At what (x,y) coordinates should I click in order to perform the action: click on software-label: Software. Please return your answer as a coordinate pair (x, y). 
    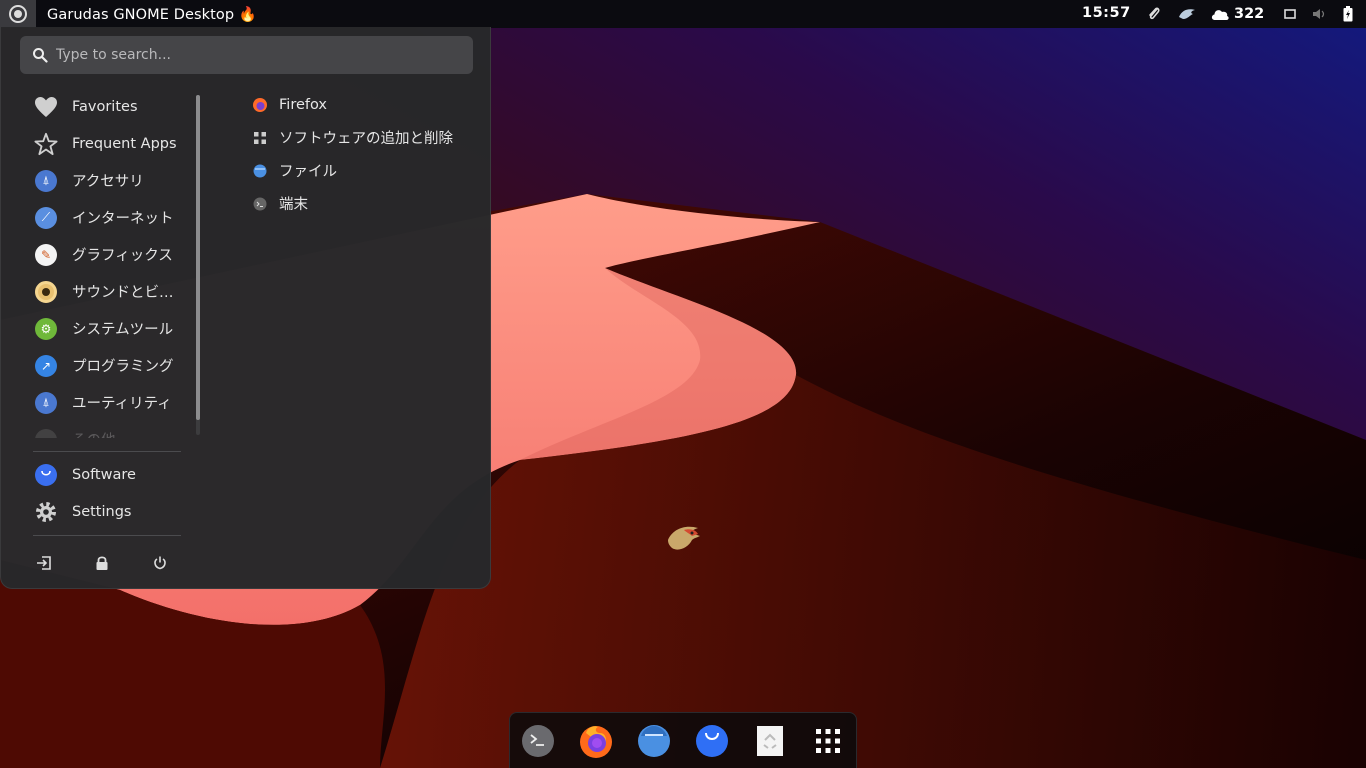
    Looking at the image, I should click on (104, 474).